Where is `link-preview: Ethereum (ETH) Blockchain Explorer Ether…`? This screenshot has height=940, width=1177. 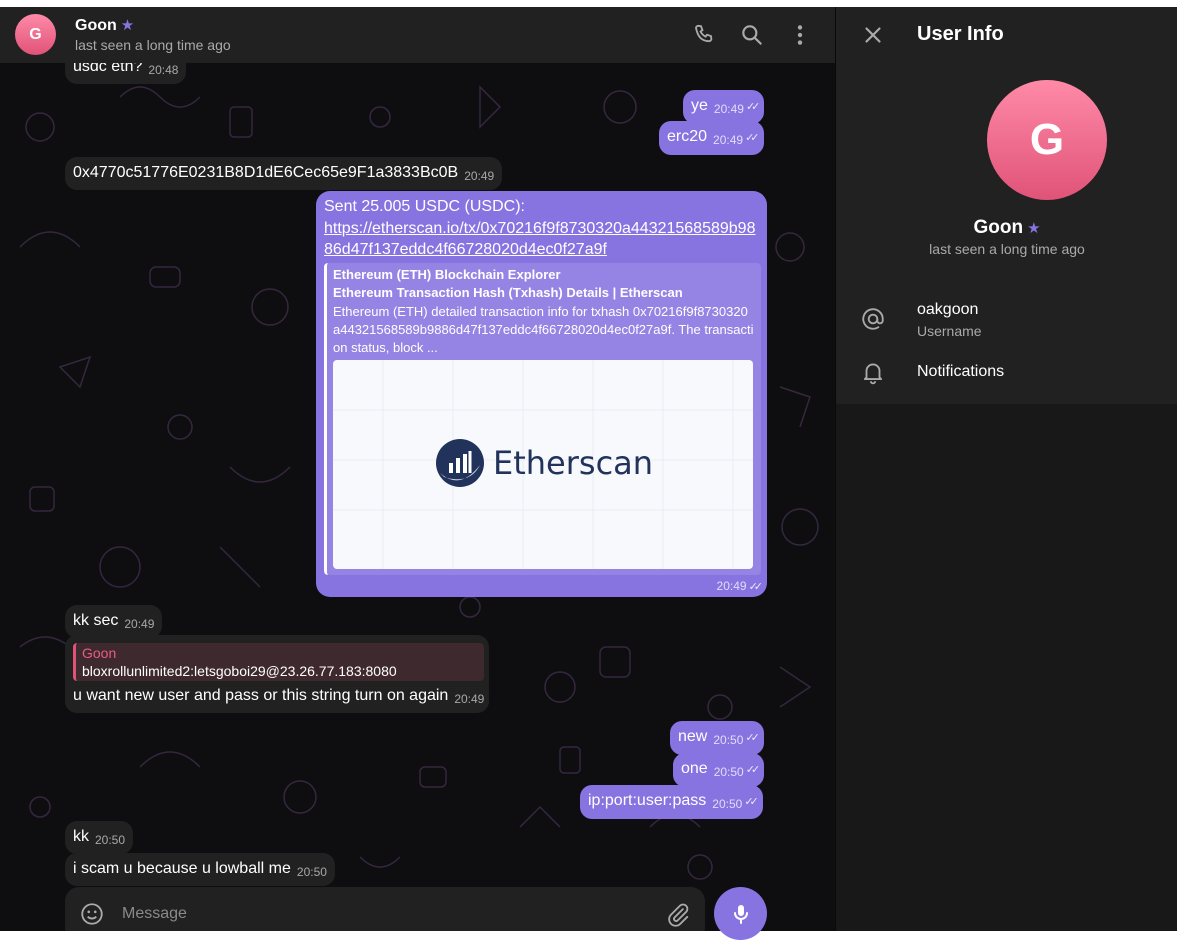 link-preview: Ethereum (ETH) Blockchain Explorer Ether… is located at coordinates (542, 419).